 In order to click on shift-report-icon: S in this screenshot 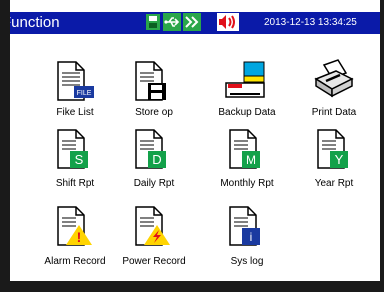, I will do `click(74, 149)`.